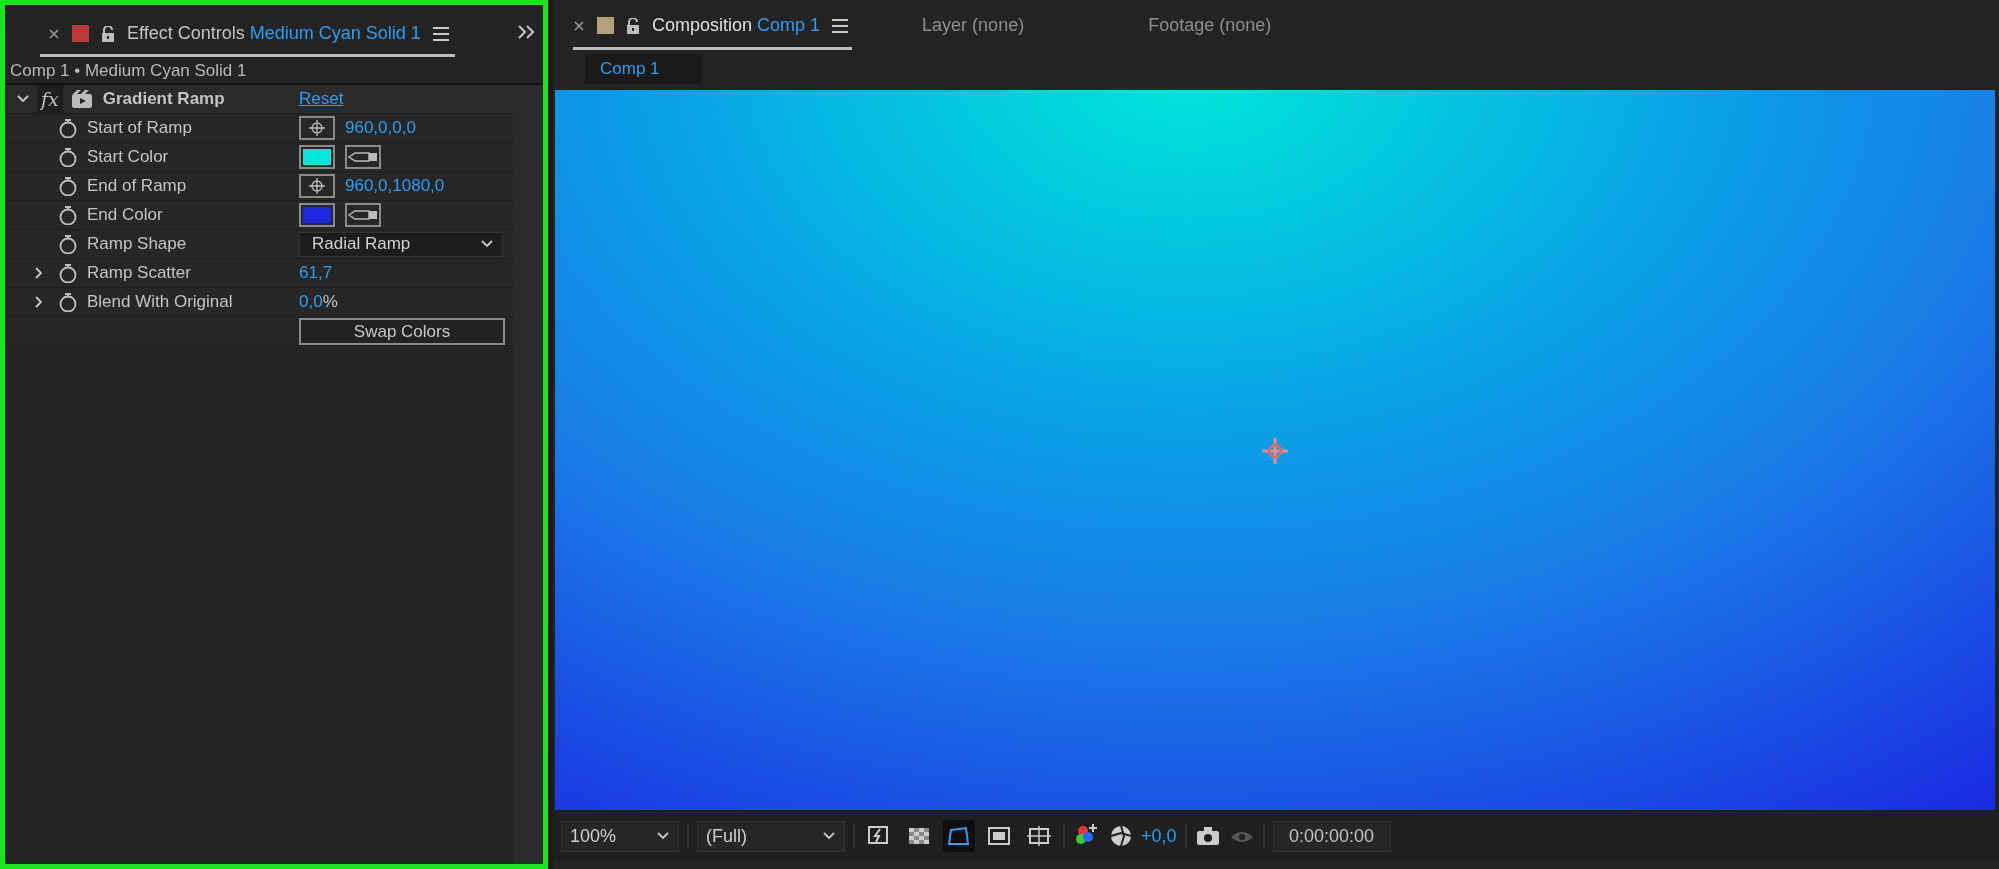  What do you see at coordinates (81, 99) in the screenshot?
I see `effect-icon` at bounding box center [81, 99].